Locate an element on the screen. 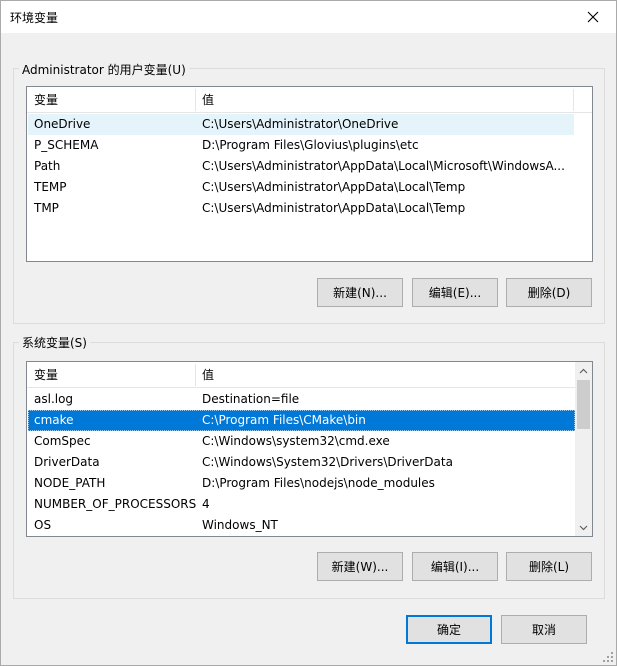  variable-value: C:\Windows\System32\Drivers\DriverData is located at coordinates (327, 462).